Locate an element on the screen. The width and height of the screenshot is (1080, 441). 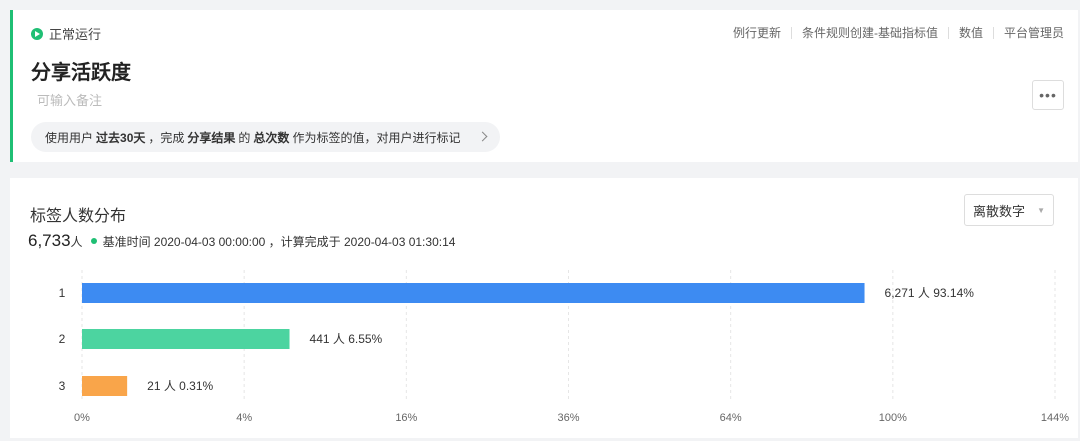
rule-event: 分享结果 is located at coordinates (211, 137).